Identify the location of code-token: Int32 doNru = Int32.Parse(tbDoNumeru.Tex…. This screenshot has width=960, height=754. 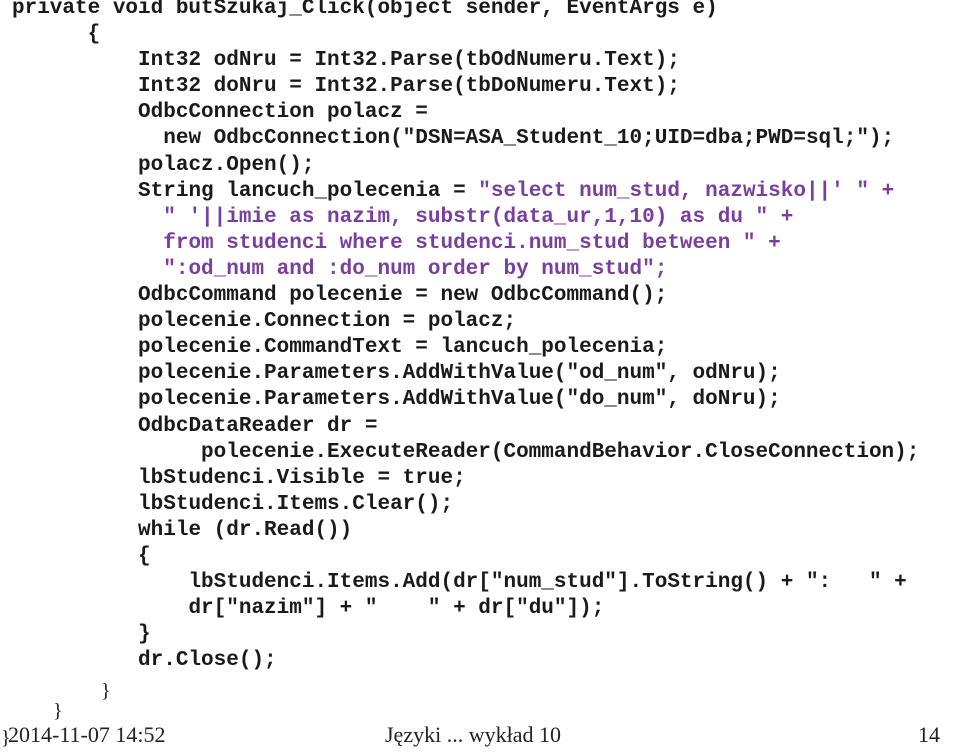
(409, 87).